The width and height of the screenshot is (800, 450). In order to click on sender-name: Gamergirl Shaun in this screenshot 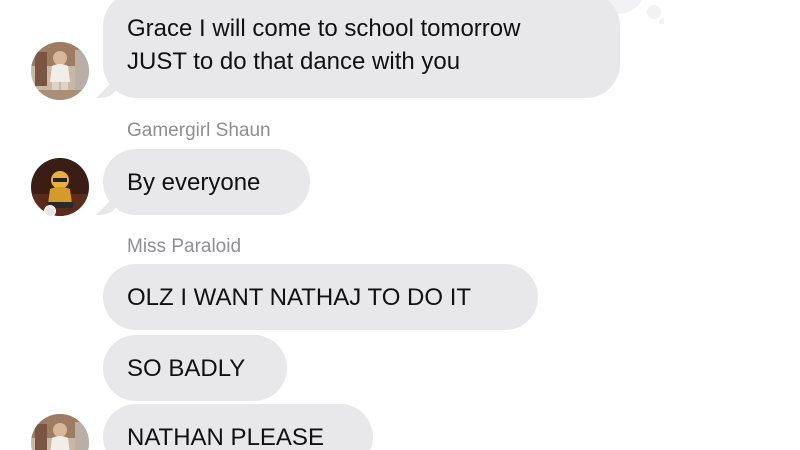, I will do `click(199, 130)`.